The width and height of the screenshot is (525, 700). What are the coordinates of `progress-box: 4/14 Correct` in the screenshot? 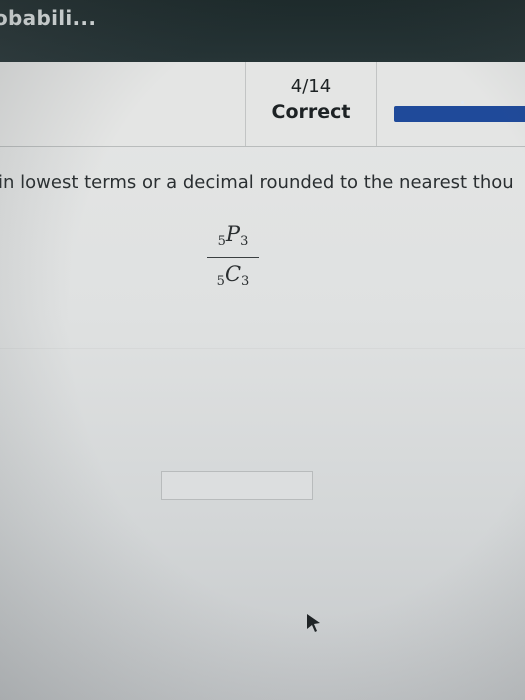 It's located at (311, 104).